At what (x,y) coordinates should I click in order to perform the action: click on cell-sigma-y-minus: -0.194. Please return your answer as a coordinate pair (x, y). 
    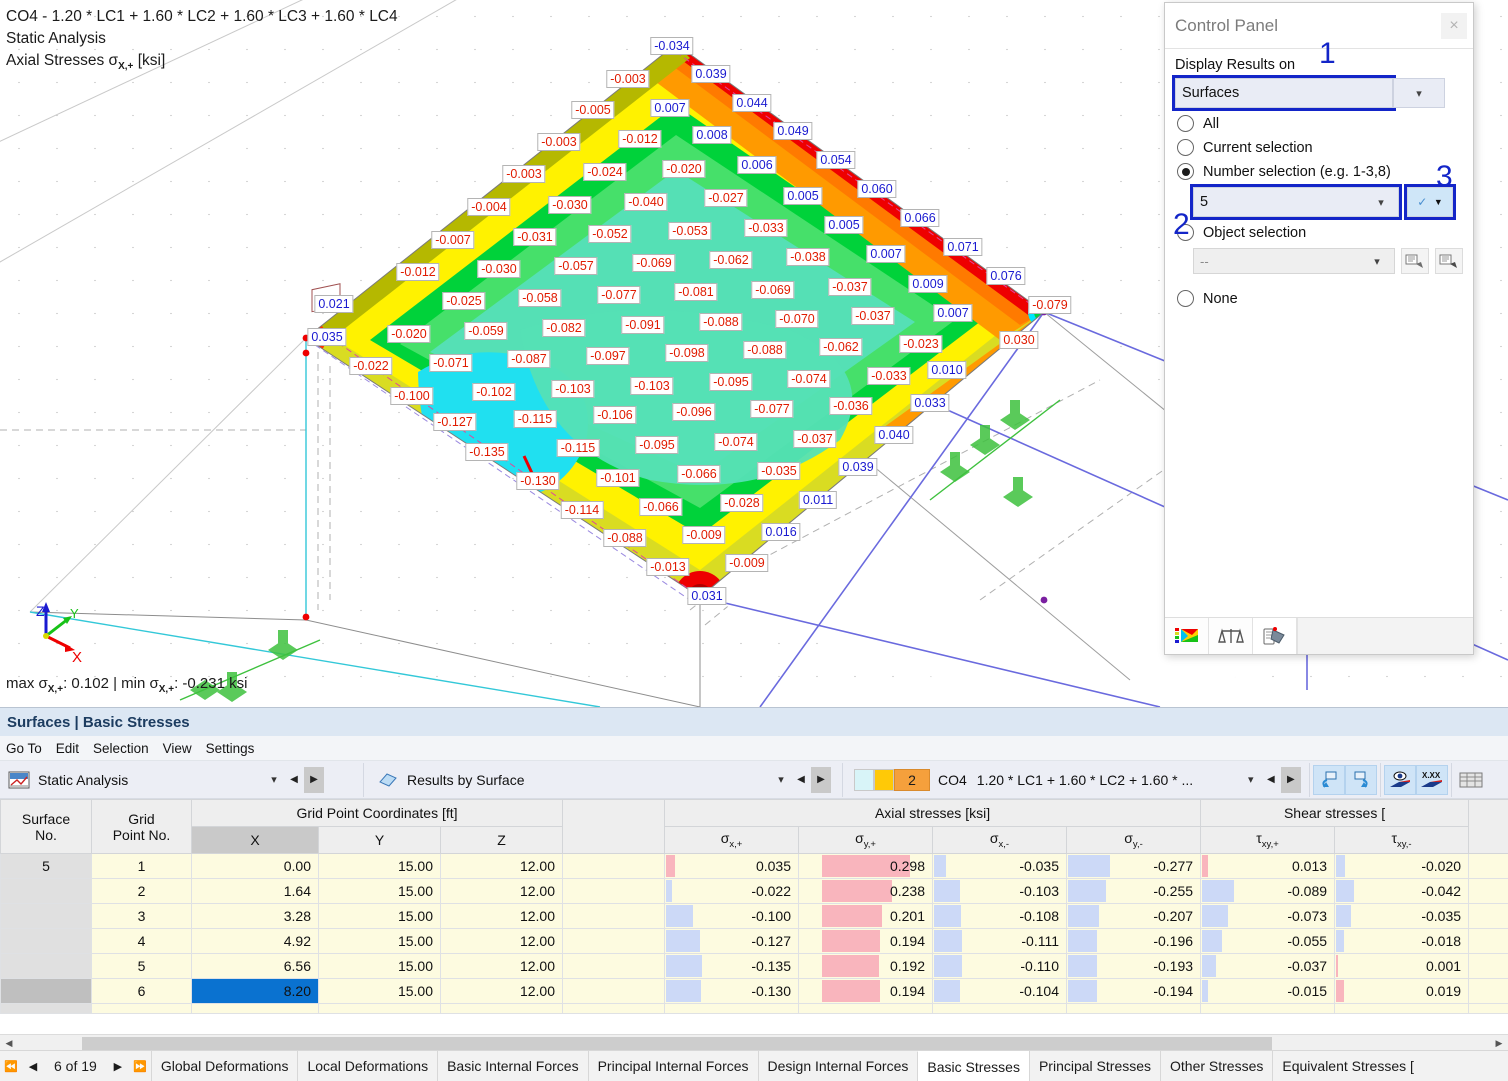
    Looking at the image, I should click on (1134, 991).